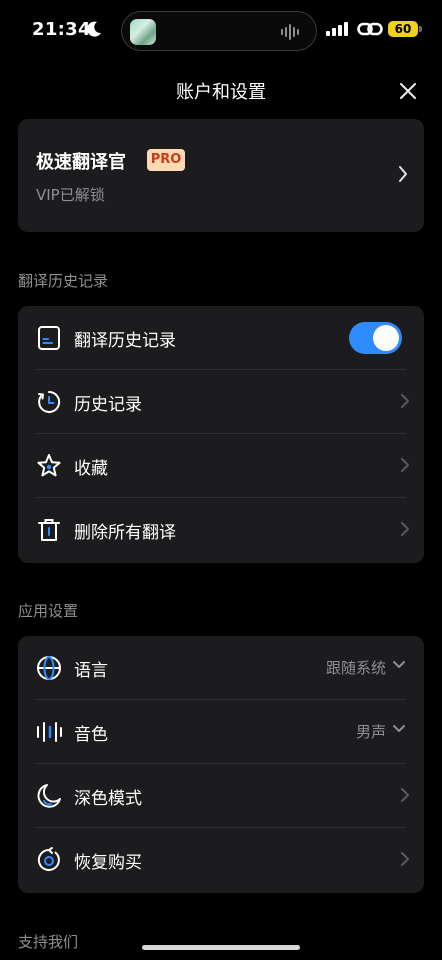 The image size is (442, 960). Describe the element at coordinates (143, 32) in the screenshot. I see `now-playing-artwork` at that location.